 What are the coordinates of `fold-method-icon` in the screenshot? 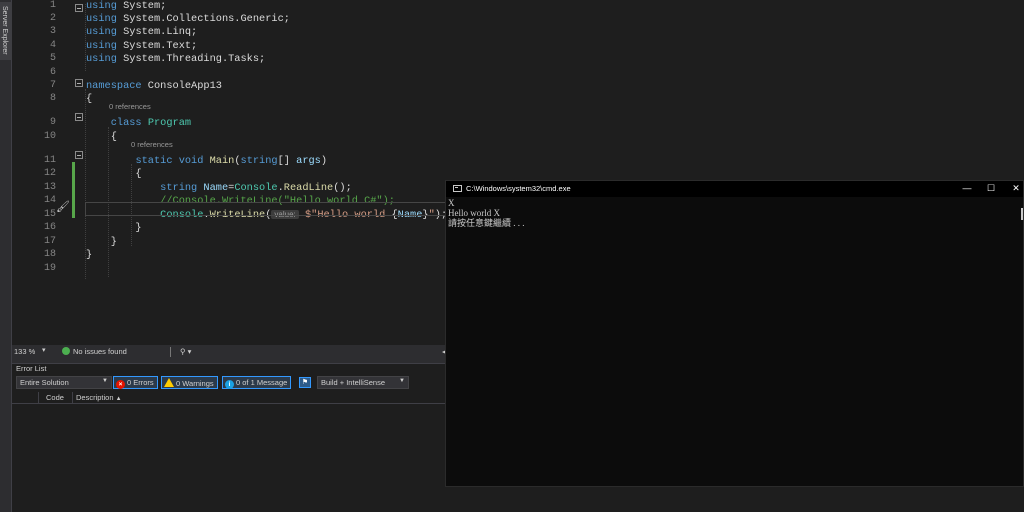 It's located at (79, 155).